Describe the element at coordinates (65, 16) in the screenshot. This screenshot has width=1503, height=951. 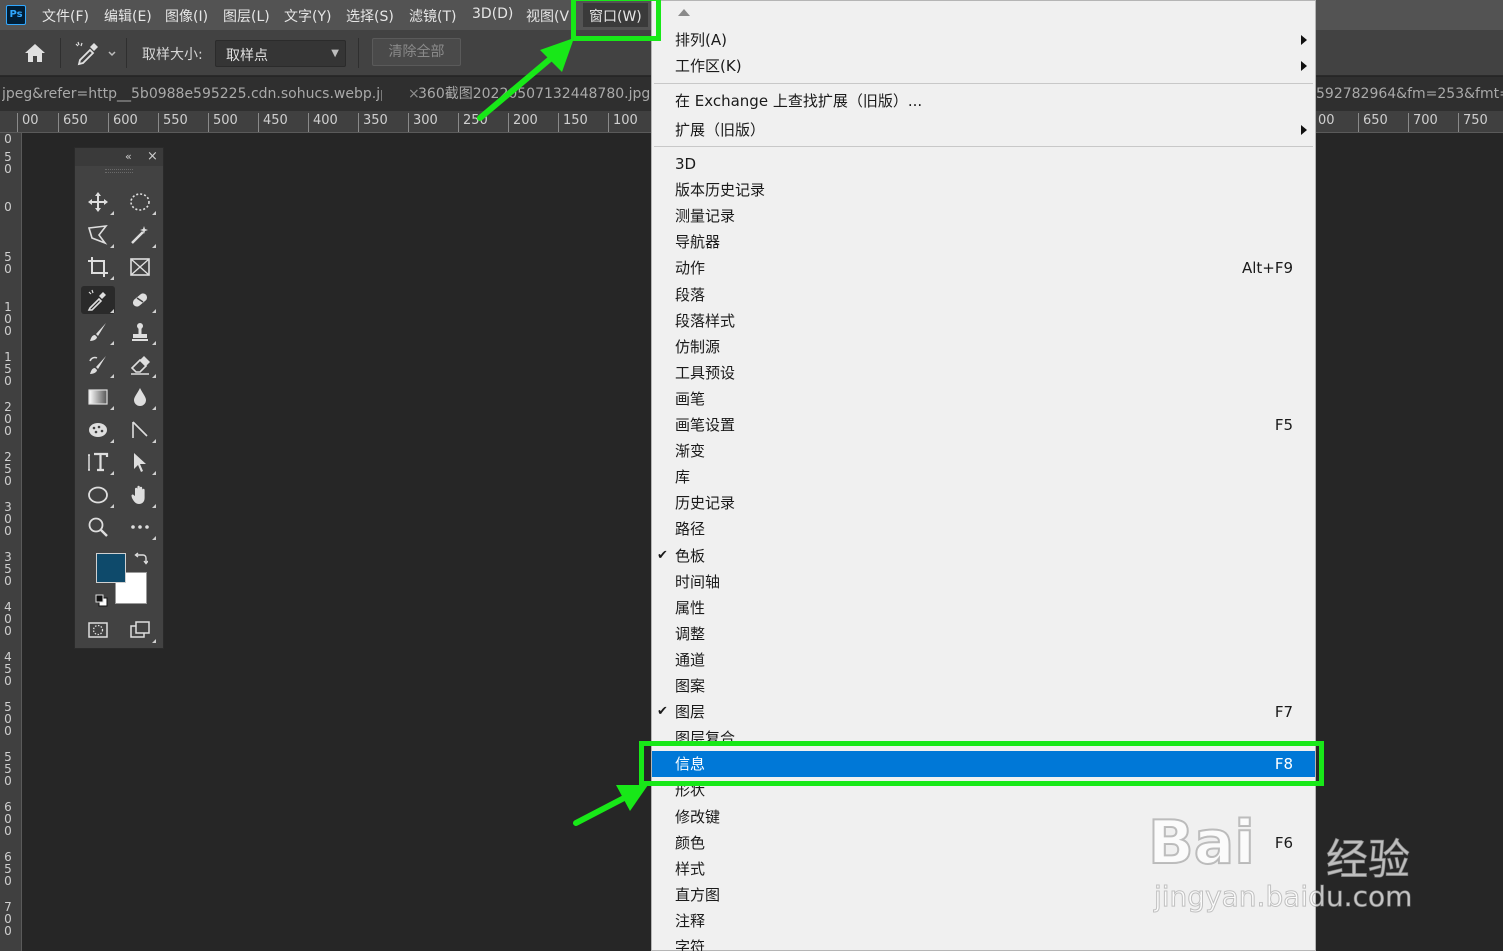
I see `menu-file: 文件(F)` at that location.